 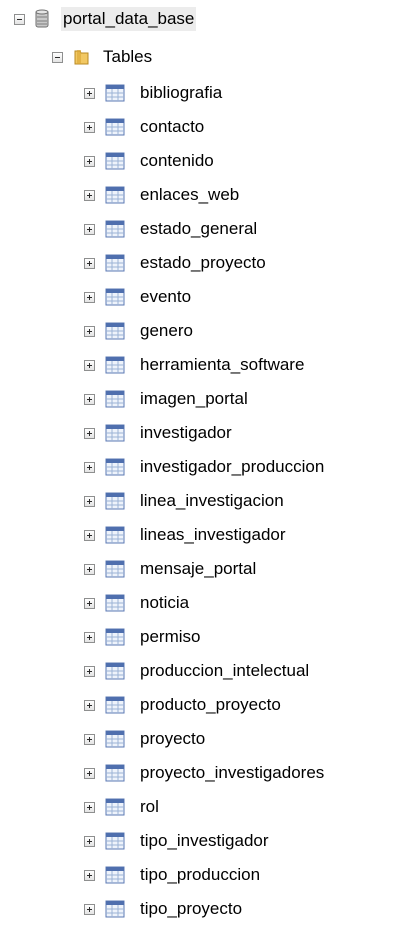 I want to click on table-name: enlaces_web, so click(x=189, y=195).